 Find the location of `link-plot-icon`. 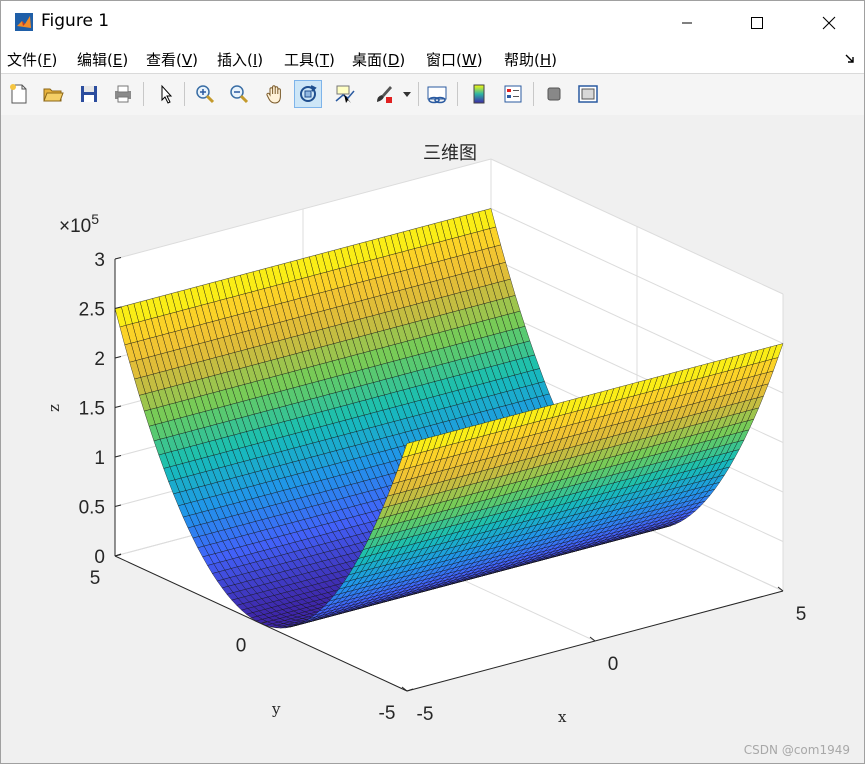

link-plot-icon is located at coordinates (437, 95).